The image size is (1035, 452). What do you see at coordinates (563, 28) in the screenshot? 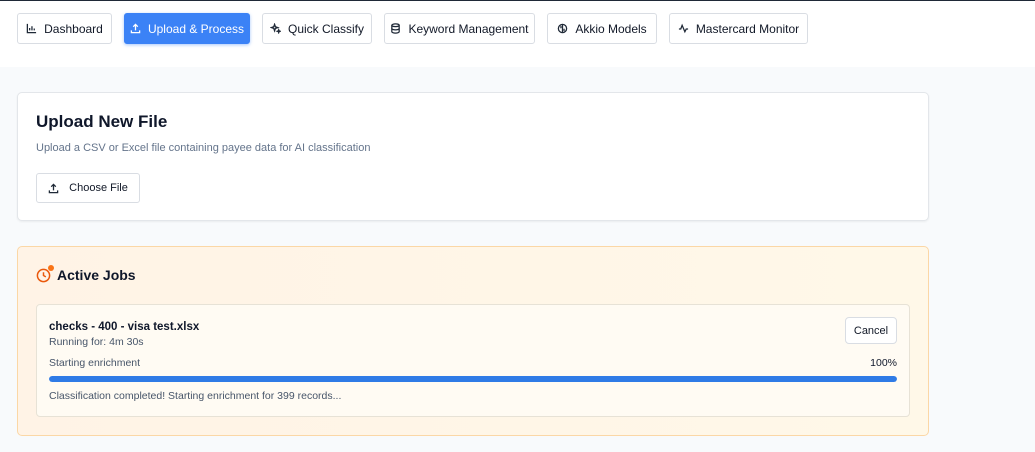
I see `brain-icon` at bounding box center [563, 28].